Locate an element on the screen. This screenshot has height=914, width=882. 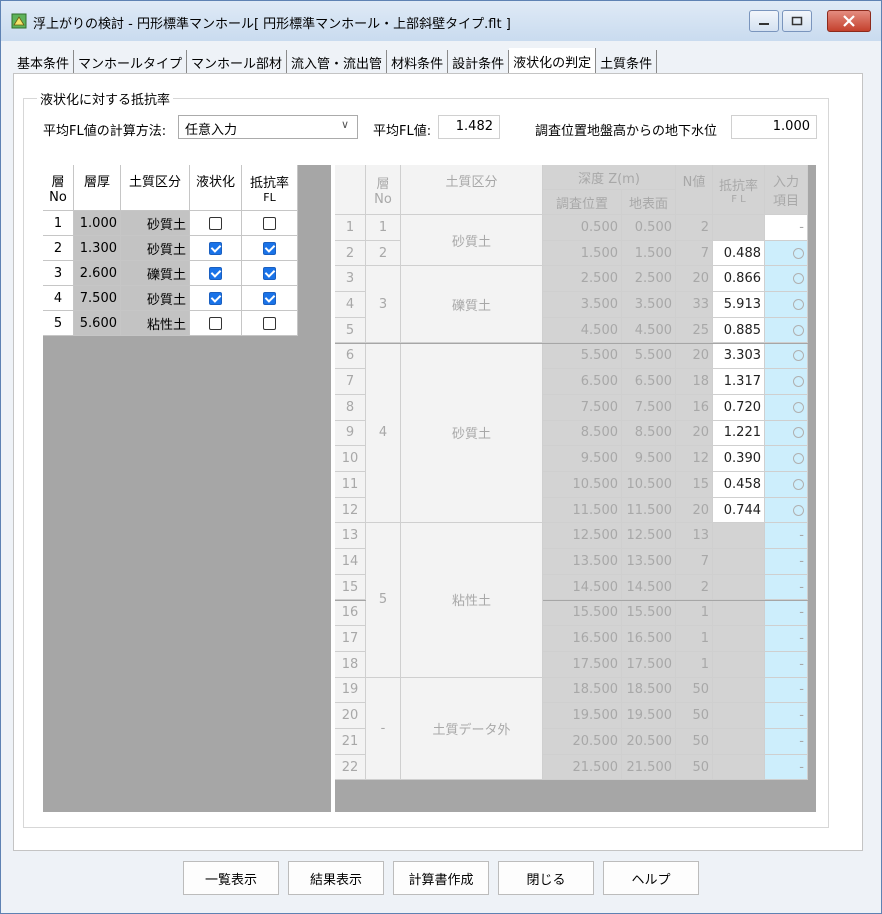
layer-thickness: 7.500 is located at coordinates (97, 298).